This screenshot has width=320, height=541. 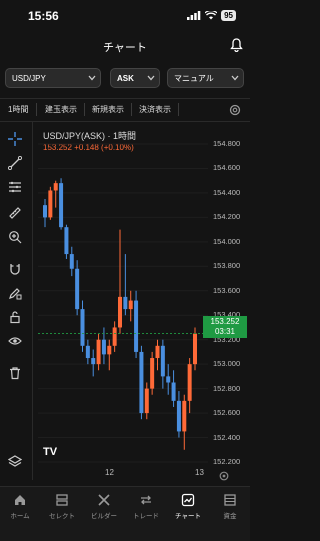 I want to click on fib-tool, so click(x=15, y=187).